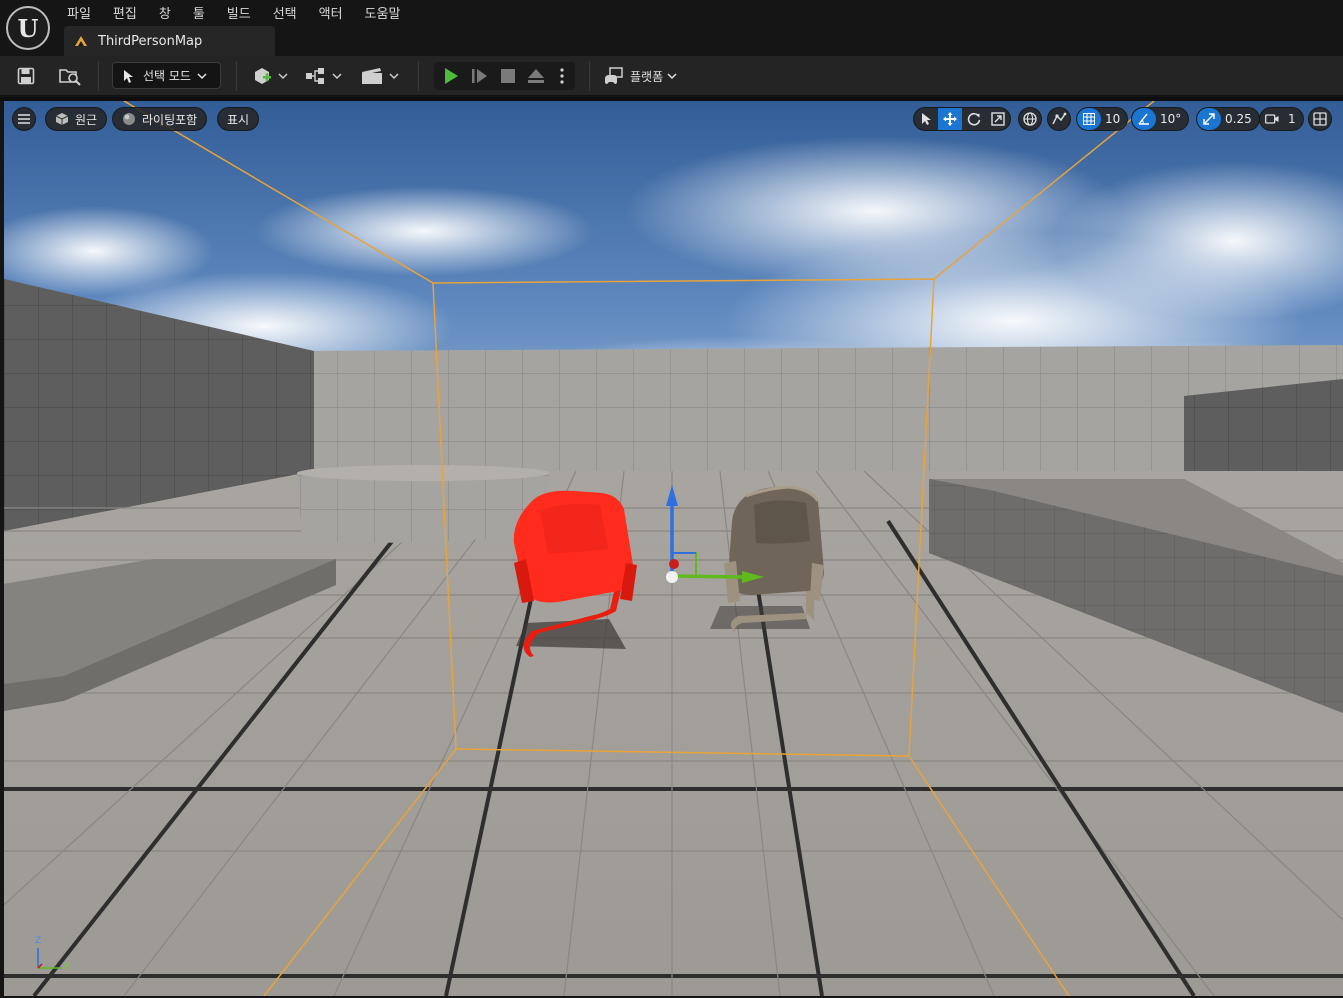 The width and height of the screenshot is (1343, 998). What do you see at coordinates (150, 41) in the screenshot?
I see `tab-label: ThirdPersonMap` at bounding box center [150, 41].